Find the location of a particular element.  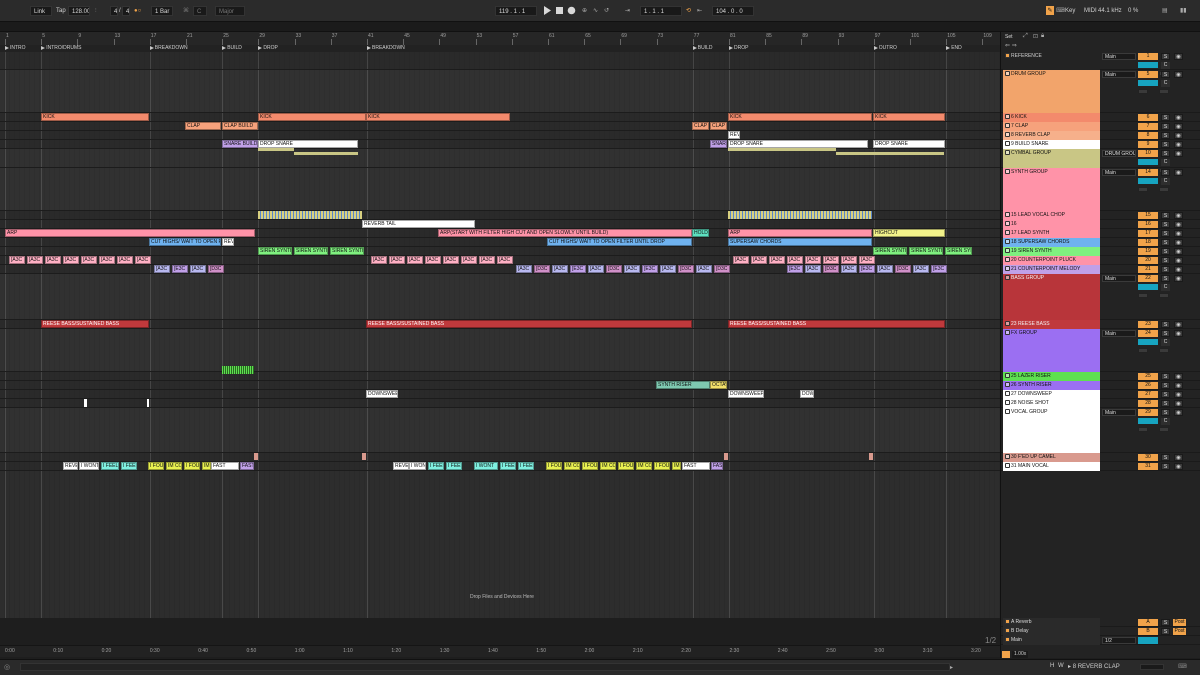

key-map-button: Key is located at coordinates (1070, 11).